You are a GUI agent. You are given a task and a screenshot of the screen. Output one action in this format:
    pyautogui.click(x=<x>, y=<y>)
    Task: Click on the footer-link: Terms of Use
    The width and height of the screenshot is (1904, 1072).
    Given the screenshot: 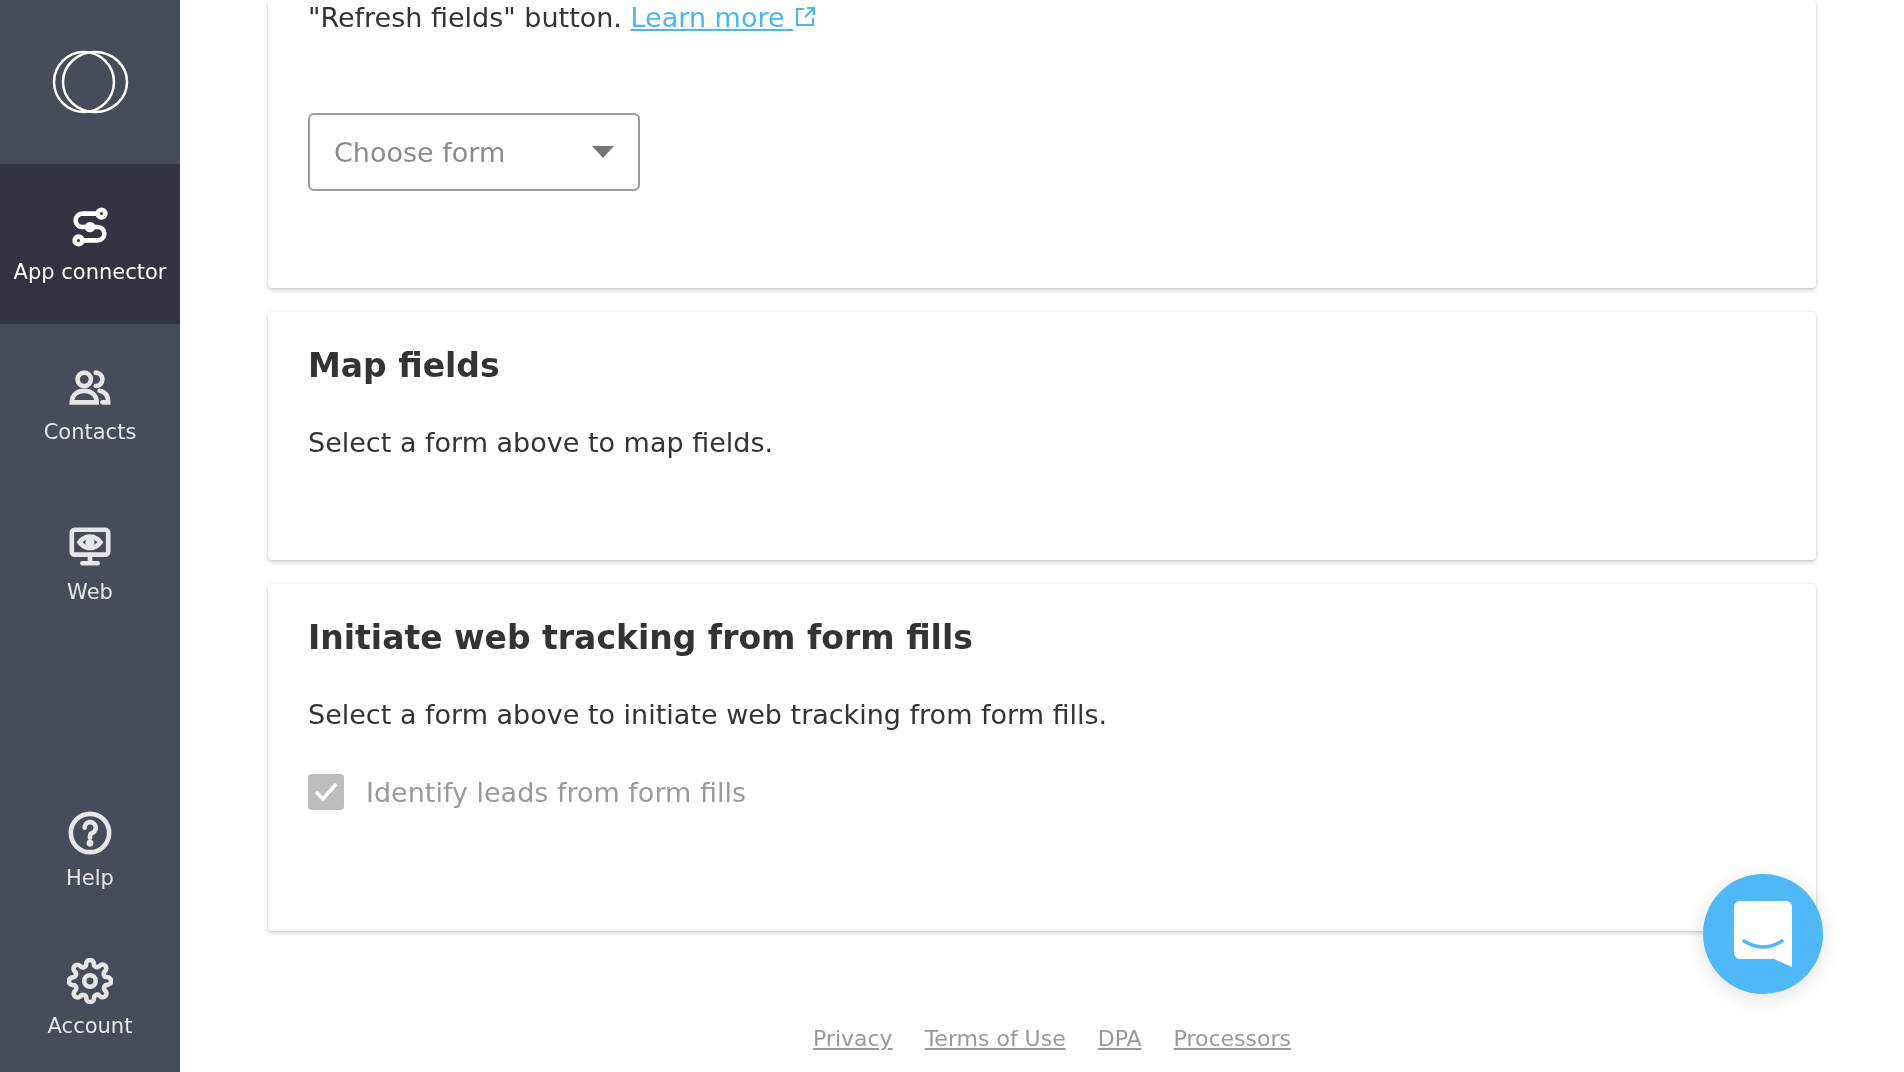 What is the action you would take?
    pyautogui.click(x=995, y=1049)
    